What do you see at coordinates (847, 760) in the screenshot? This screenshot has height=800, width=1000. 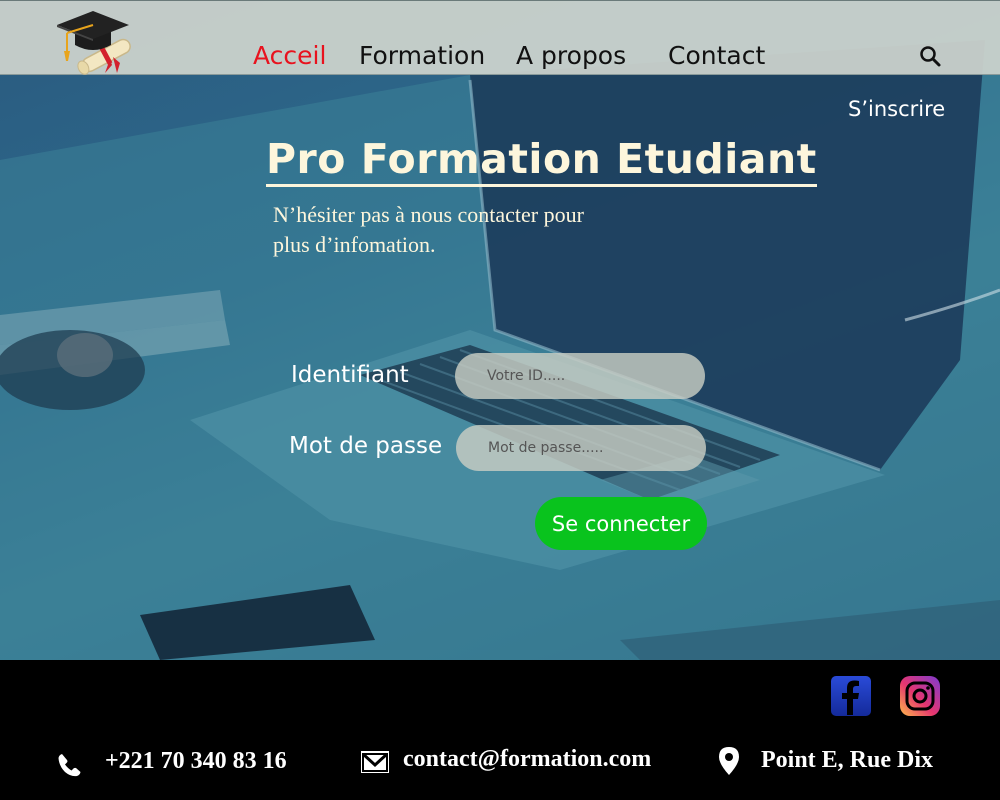 I see `footer-address: Point E, Rue Dix` at bounding box center [847, 760].